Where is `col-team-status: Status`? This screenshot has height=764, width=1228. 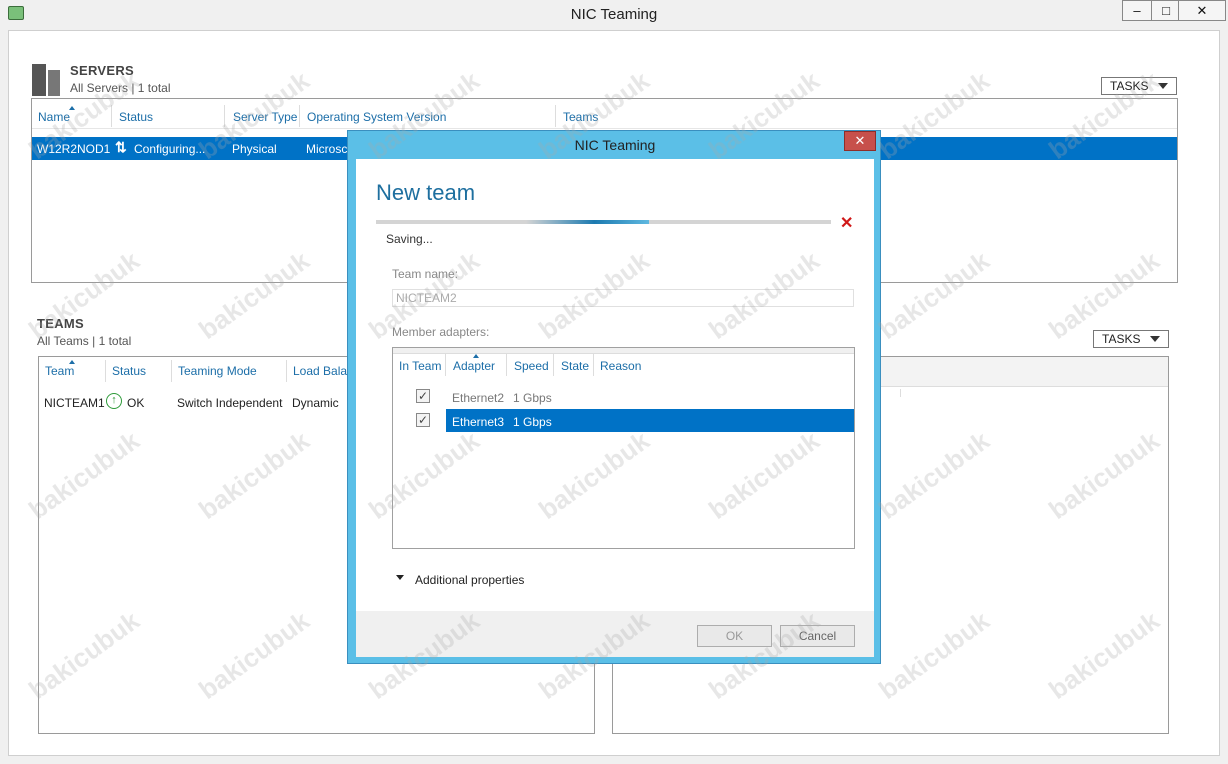
col-team-status: Status is located at coordinates (129, 371).